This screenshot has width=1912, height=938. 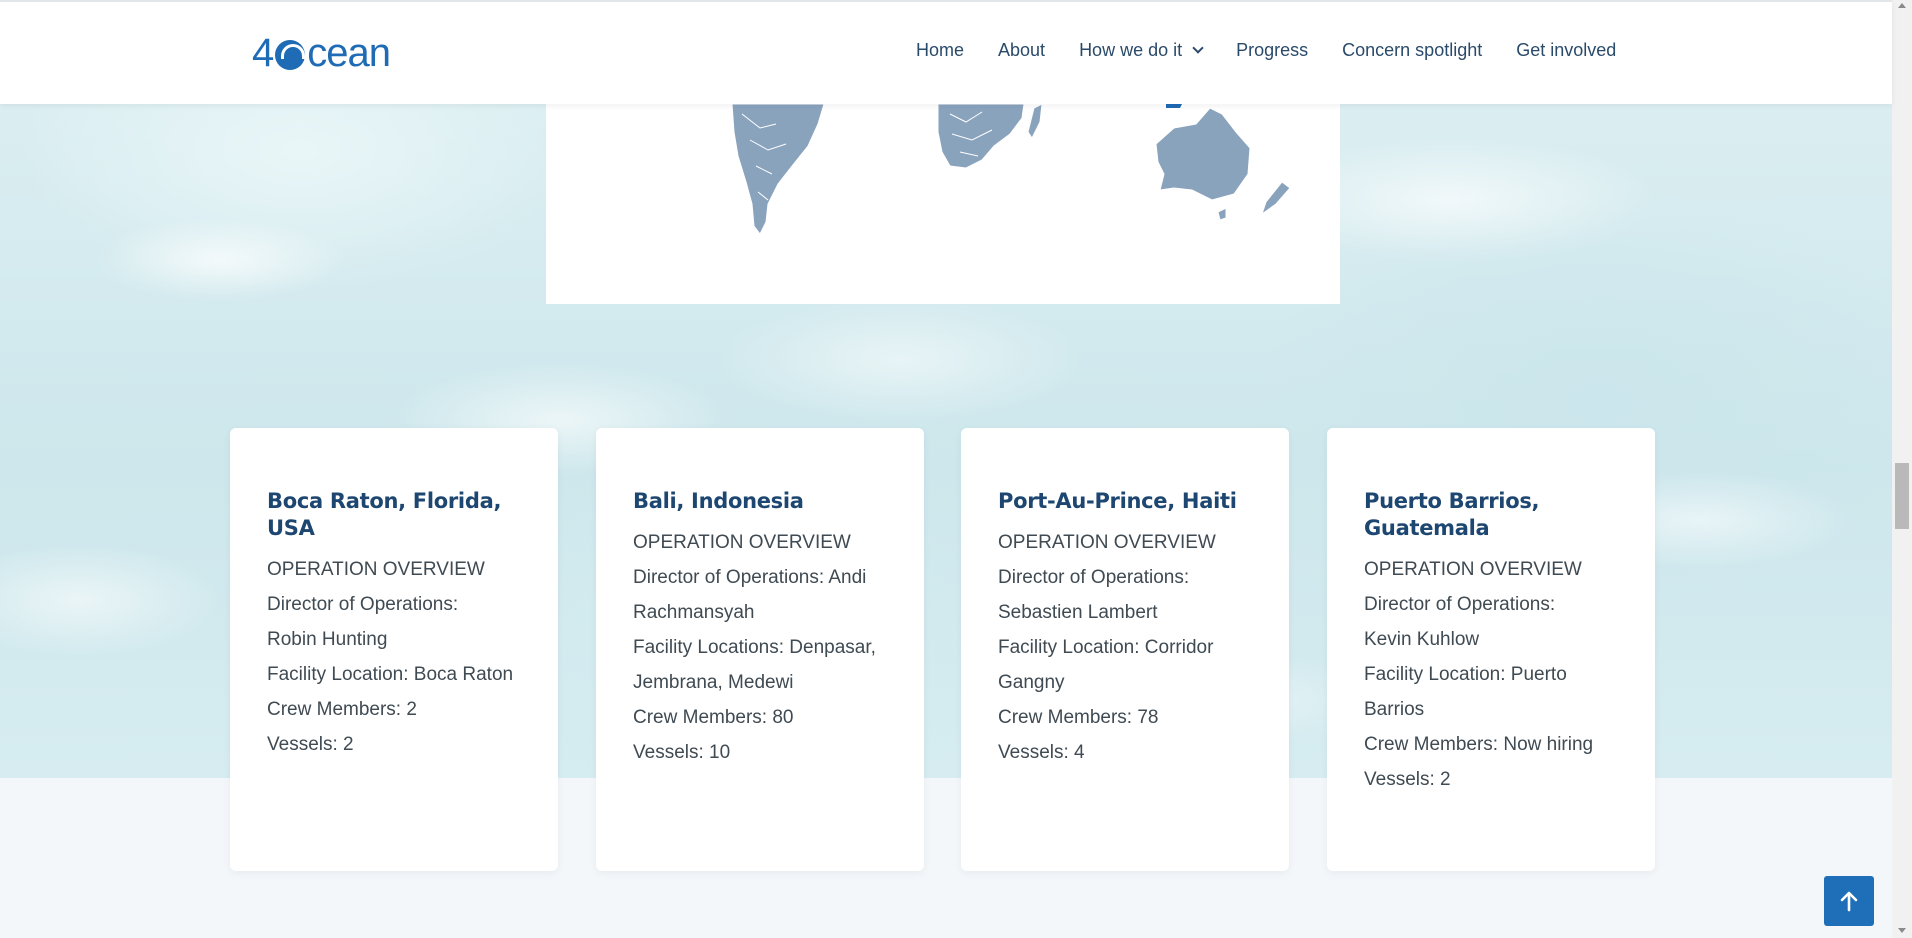 What do you see at coordinates (1566, 50) in the screenshot?
I see `nav-get-involved: Get involved` at bounding box center [1566, 50].